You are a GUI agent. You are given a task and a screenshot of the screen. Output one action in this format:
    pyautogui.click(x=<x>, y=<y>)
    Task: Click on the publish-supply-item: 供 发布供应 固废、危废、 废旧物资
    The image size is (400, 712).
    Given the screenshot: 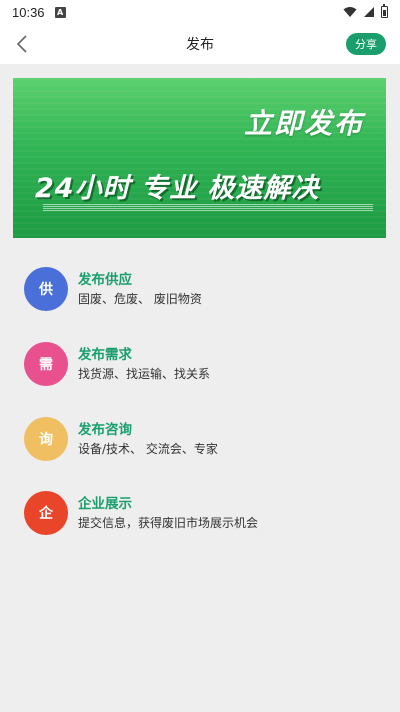 What is the action you would take?
    pyautogui.click(x=204, y=289)
    